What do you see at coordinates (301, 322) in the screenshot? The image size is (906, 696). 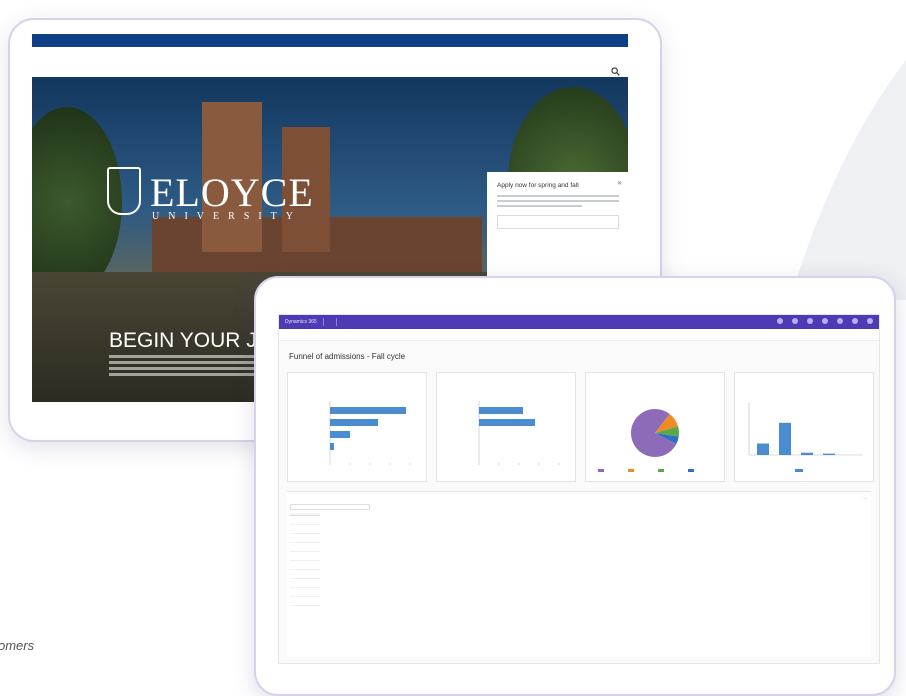 I see `app-title: Dynamics 365` at bounding box center [301, 322].